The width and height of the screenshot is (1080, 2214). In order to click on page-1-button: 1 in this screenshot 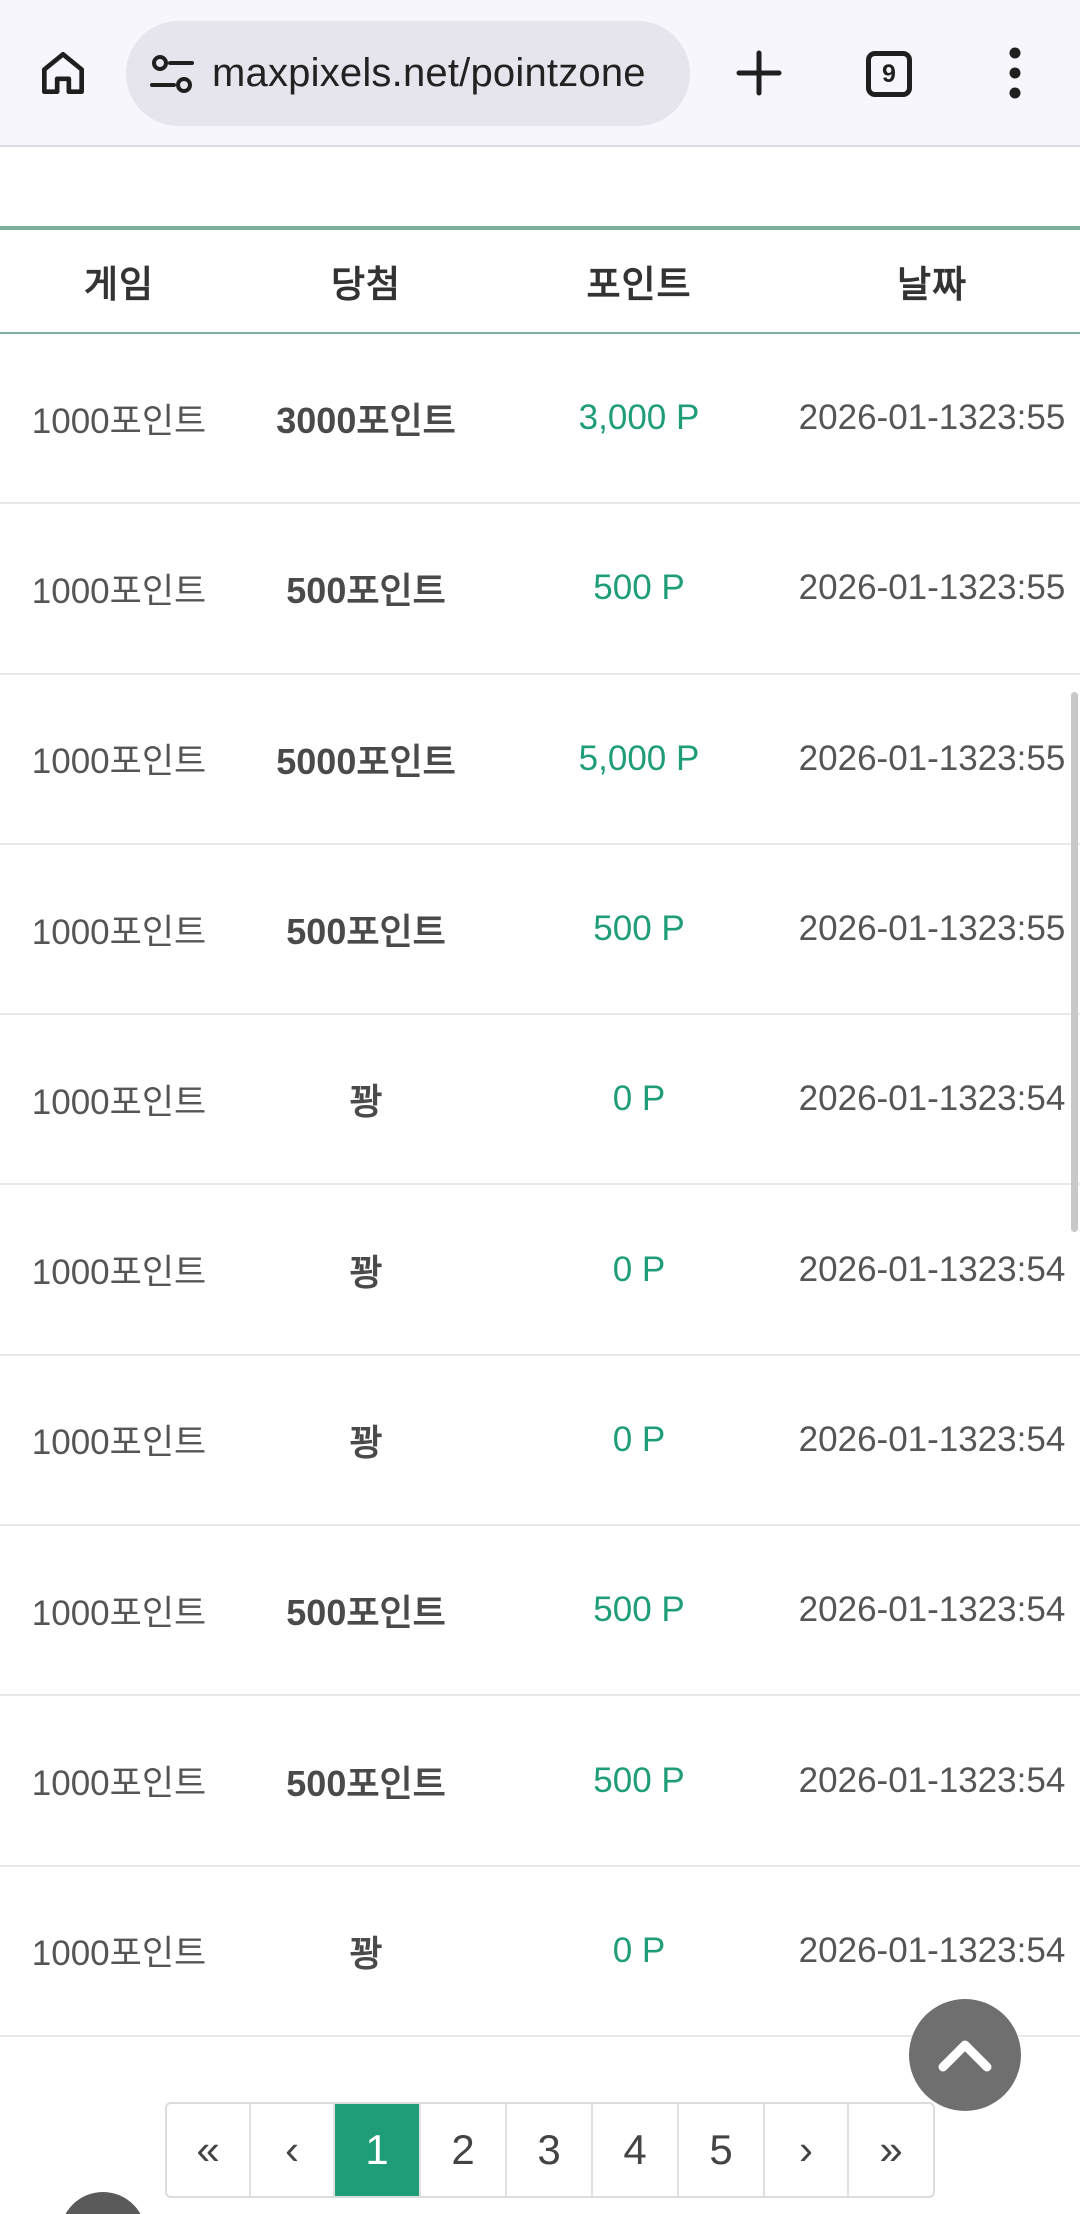, I will do `click(378, 2150)`.